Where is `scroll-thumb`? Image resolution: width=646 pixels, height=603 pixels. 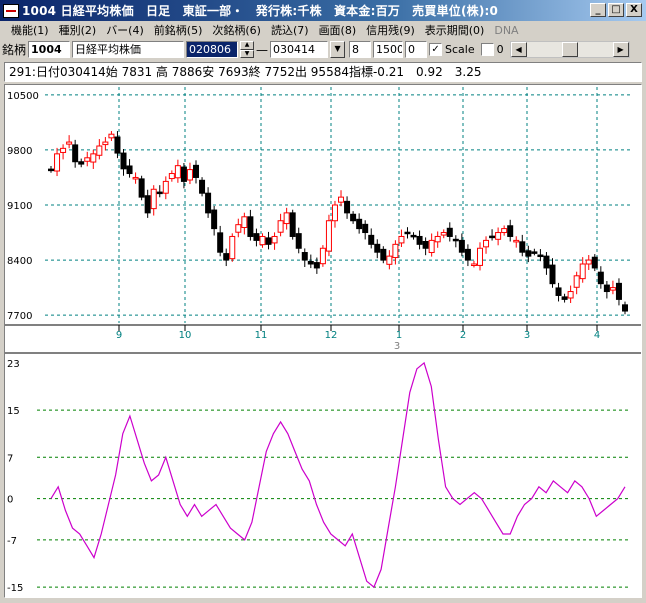
scroll-thumb is located at coordinates (569, 49).